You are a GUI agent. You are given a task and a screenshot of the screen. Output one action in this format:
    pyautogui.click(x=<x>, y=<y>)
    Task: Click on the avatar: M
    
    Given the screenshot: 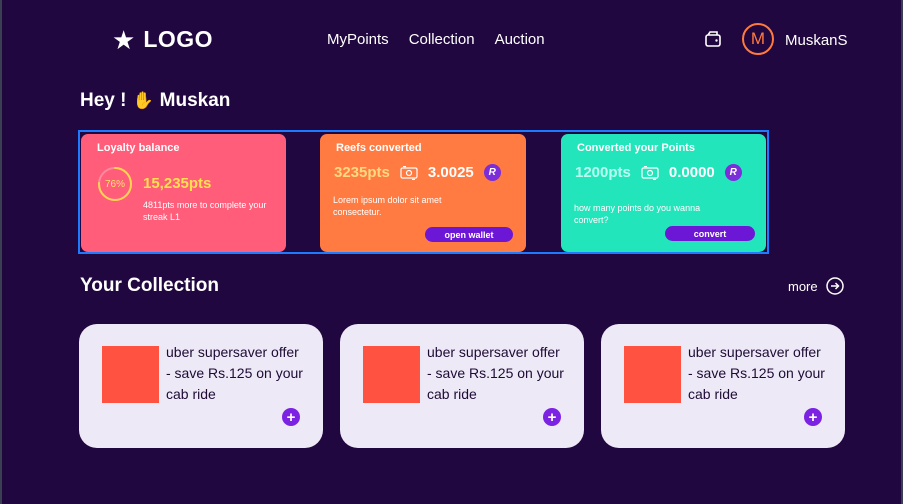 What is the action you would take?
    pyautogui.click(x=758, y=39)
    